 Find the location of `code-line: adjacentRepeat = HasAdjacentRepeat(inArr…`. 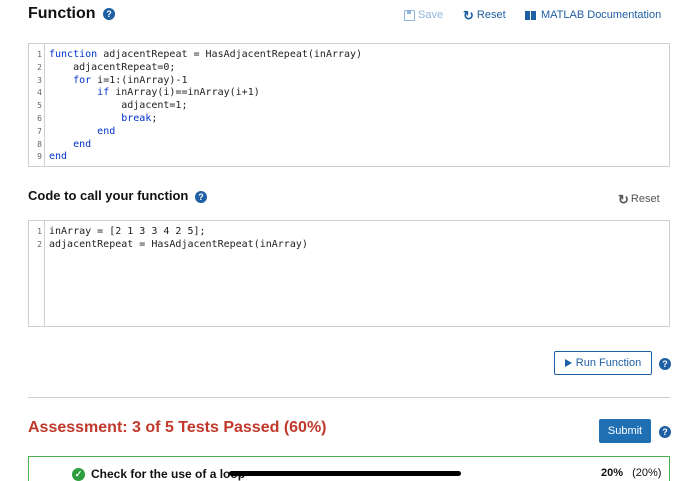

code-line: adjacentRepeat = HasAdjacentRepeat(inArr… is located at coordinates (178, 244).